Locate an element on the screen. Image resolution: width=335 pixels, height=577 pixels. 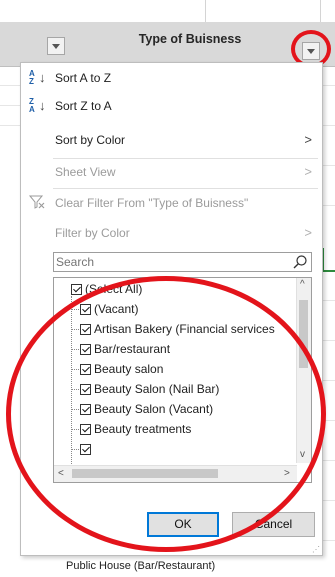
menu-item-sort-za: Z A ↓ Sort Z to A is located at coordinates (171, 106).